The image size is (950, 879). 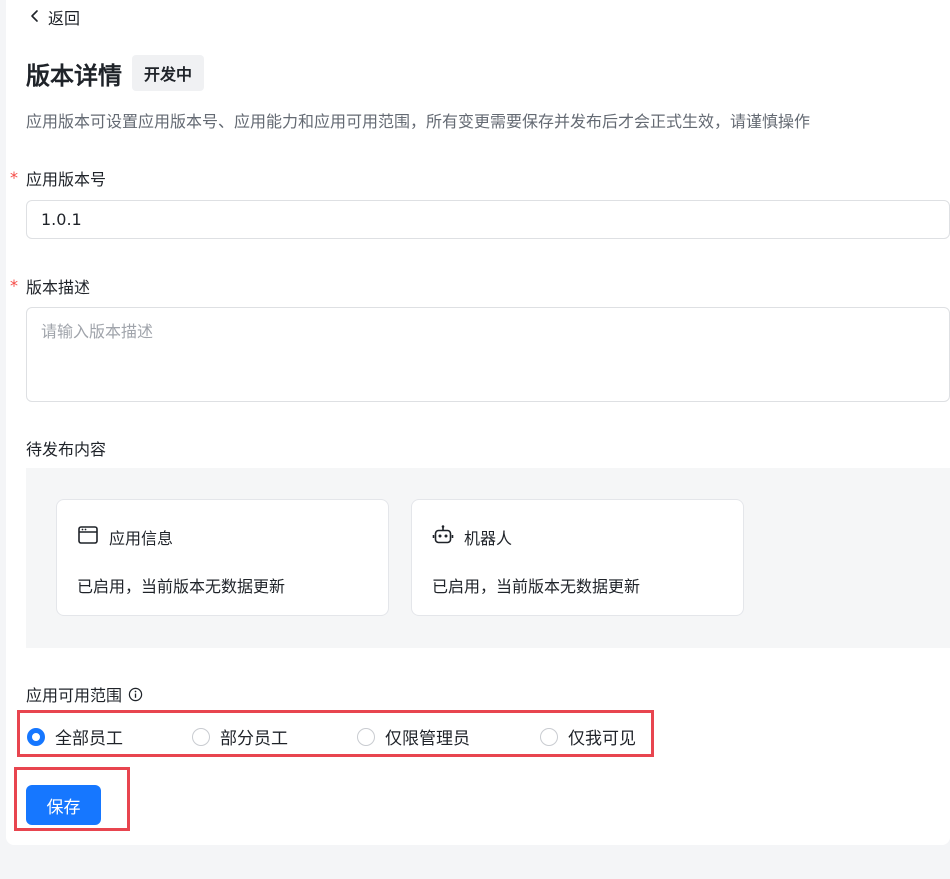 I want to click on scope-option-some-staff: 部分员工, so click(x=240, y=736).